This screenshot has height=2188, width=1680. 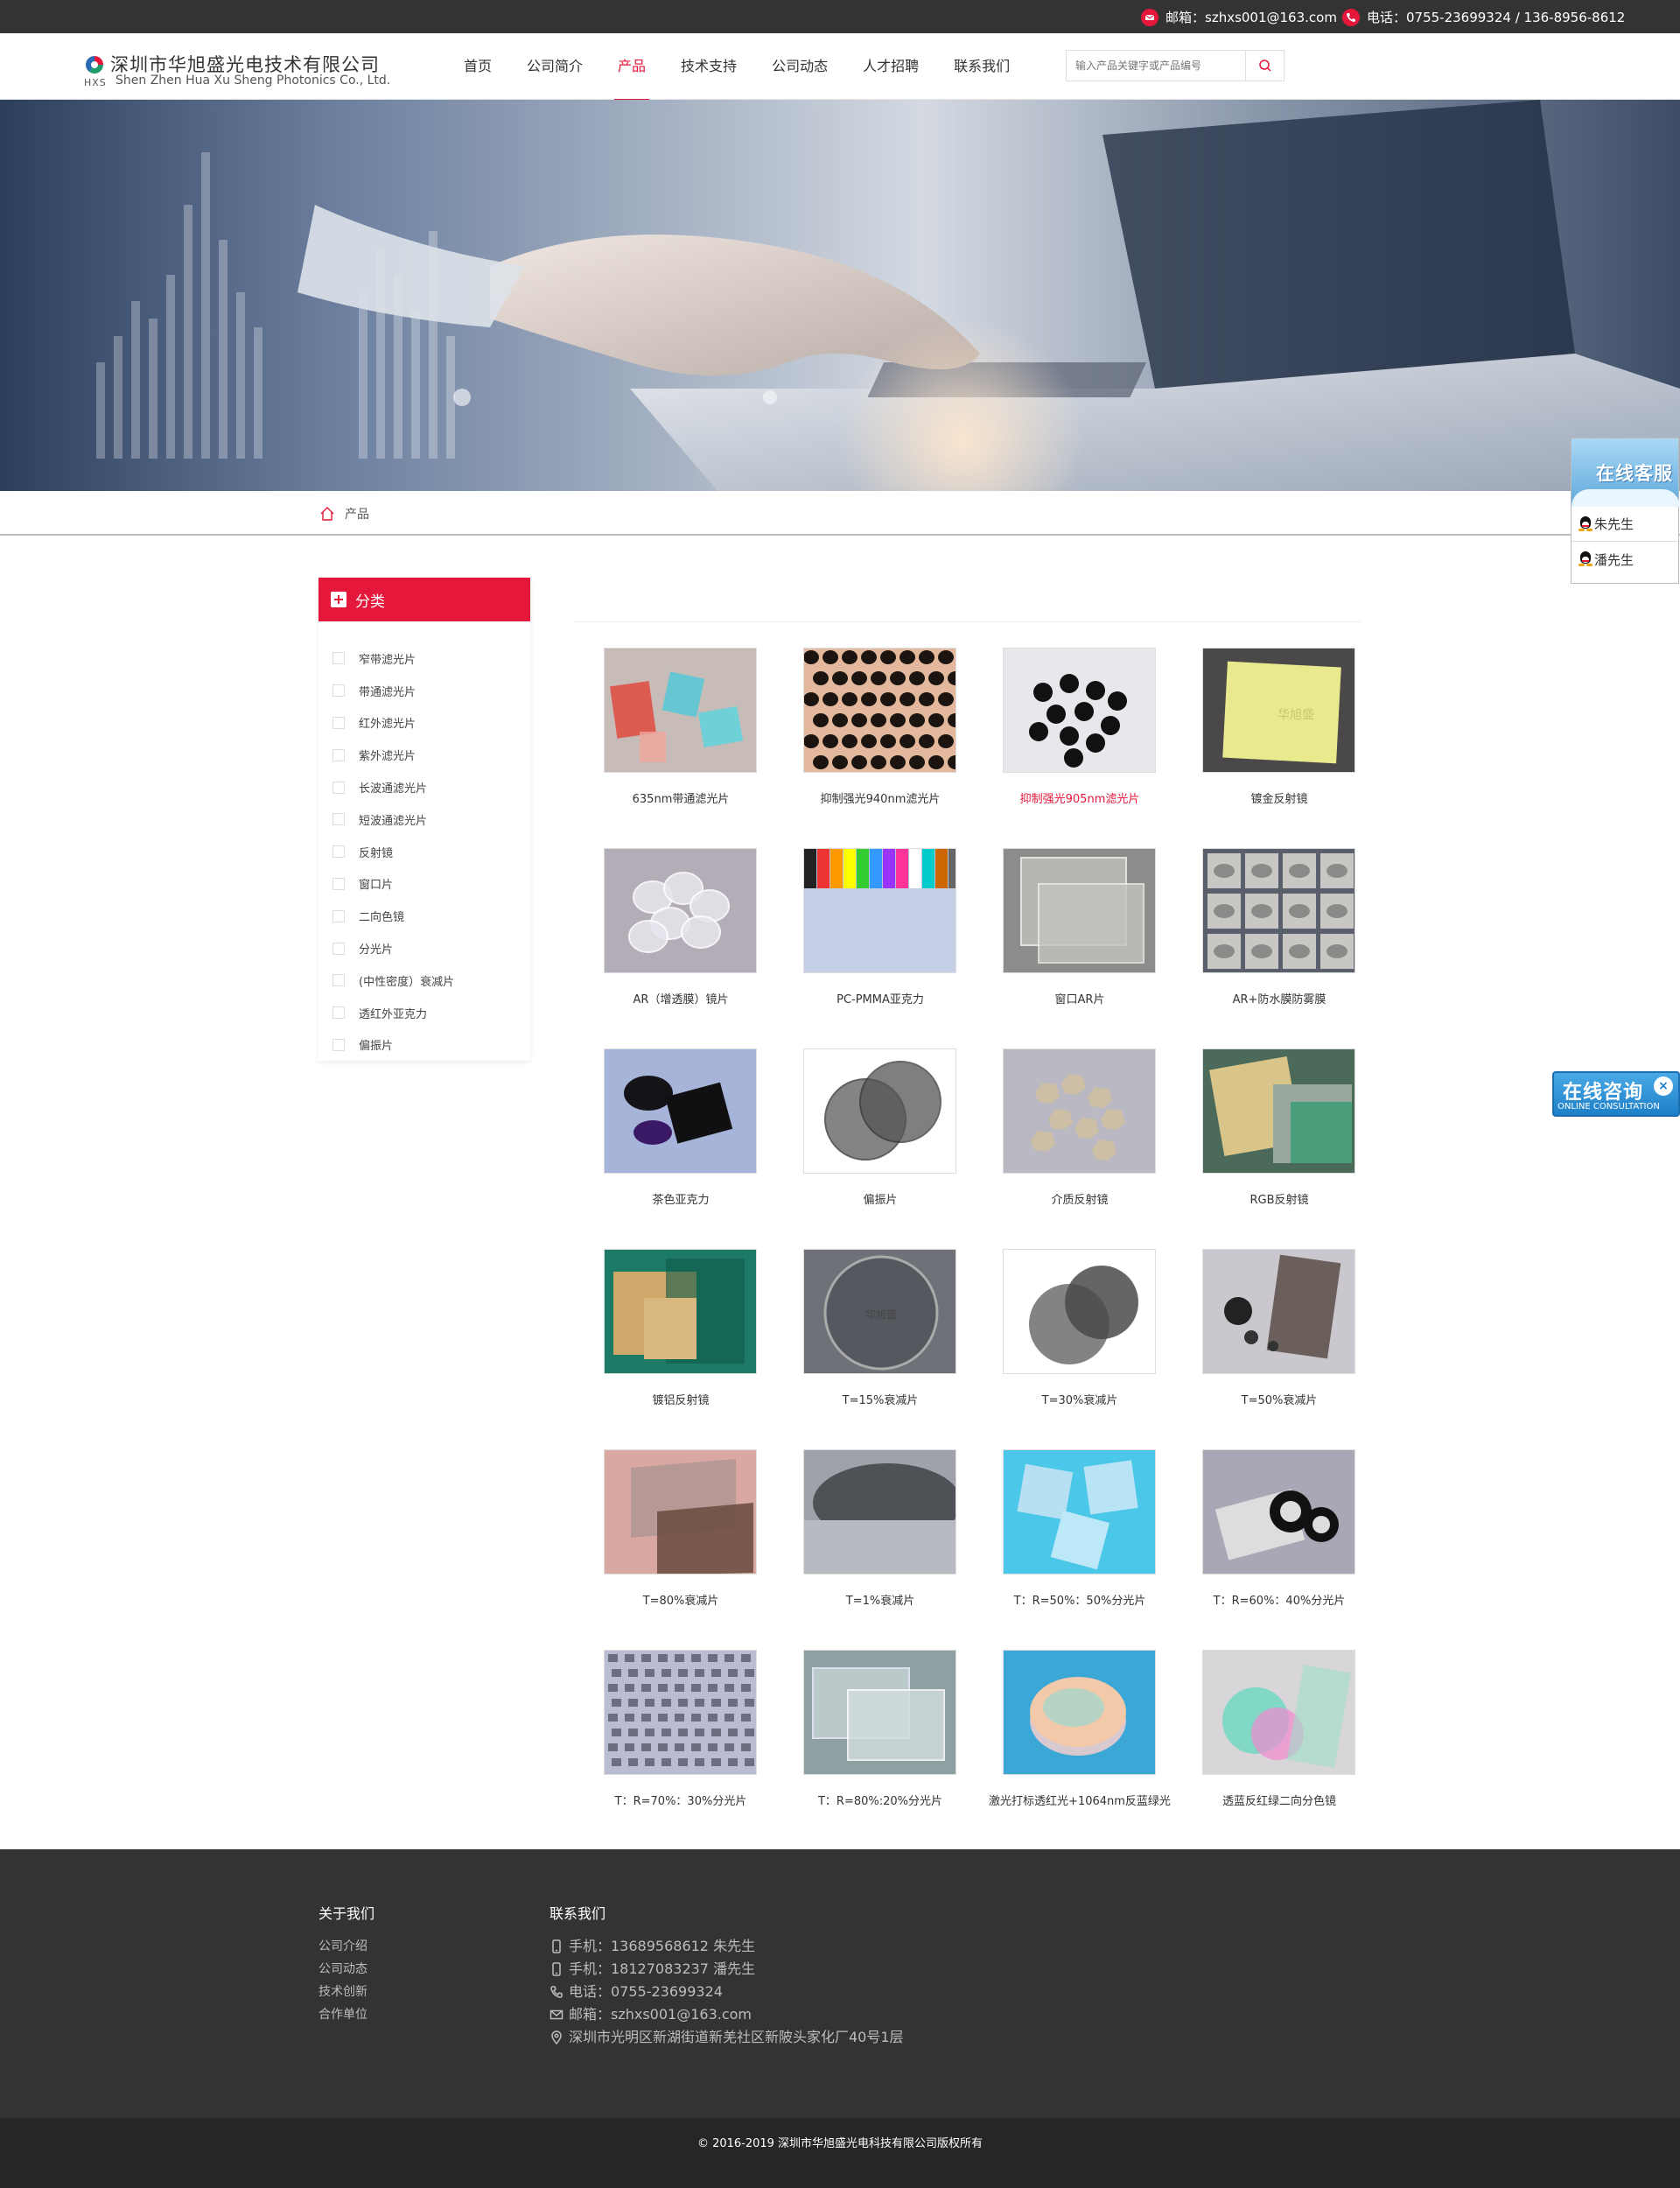 What do you see at coordinates (1279, 1801) in the screenshot?
I see `product-title: 透蓝反红绿二向分色镜` at bounding box center [1279, 1801].